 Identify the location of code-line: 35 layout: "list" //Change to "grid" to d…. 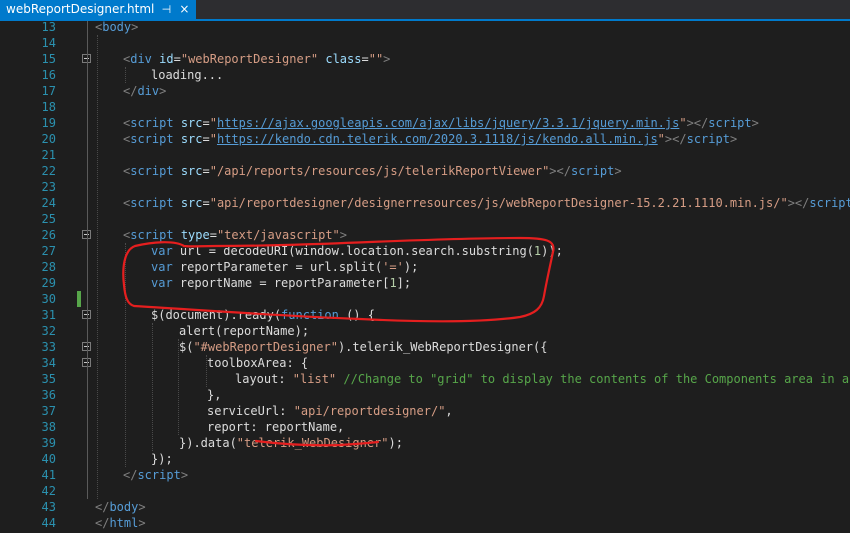
(425, 379).